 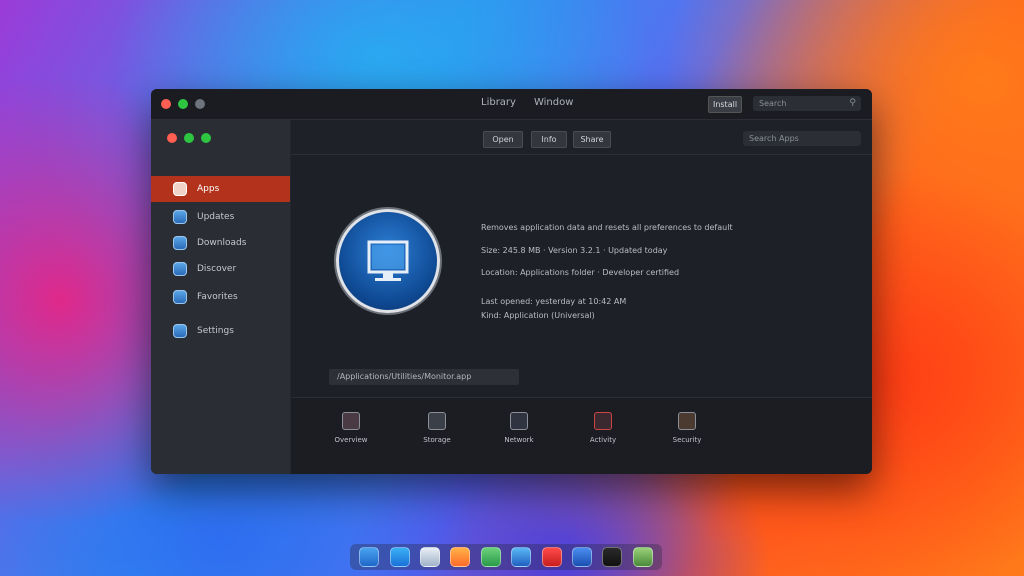 I want to click on discover-icon, so click(x=180, y=269).